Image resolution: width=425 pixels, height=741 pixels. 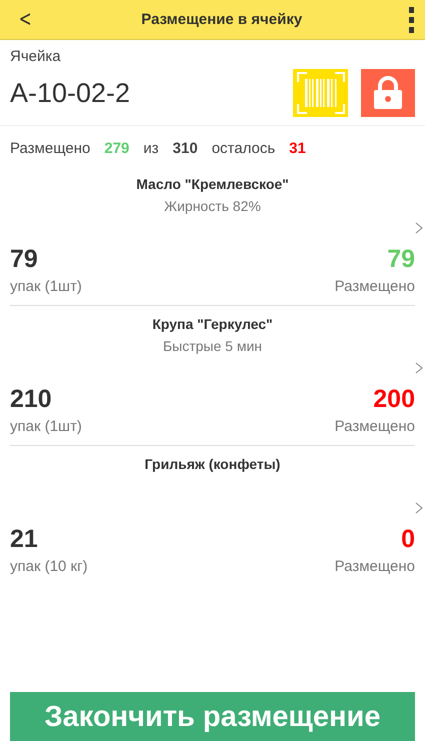 I want to click on product-description: Жирность 82%, so click(x=212, y=206).